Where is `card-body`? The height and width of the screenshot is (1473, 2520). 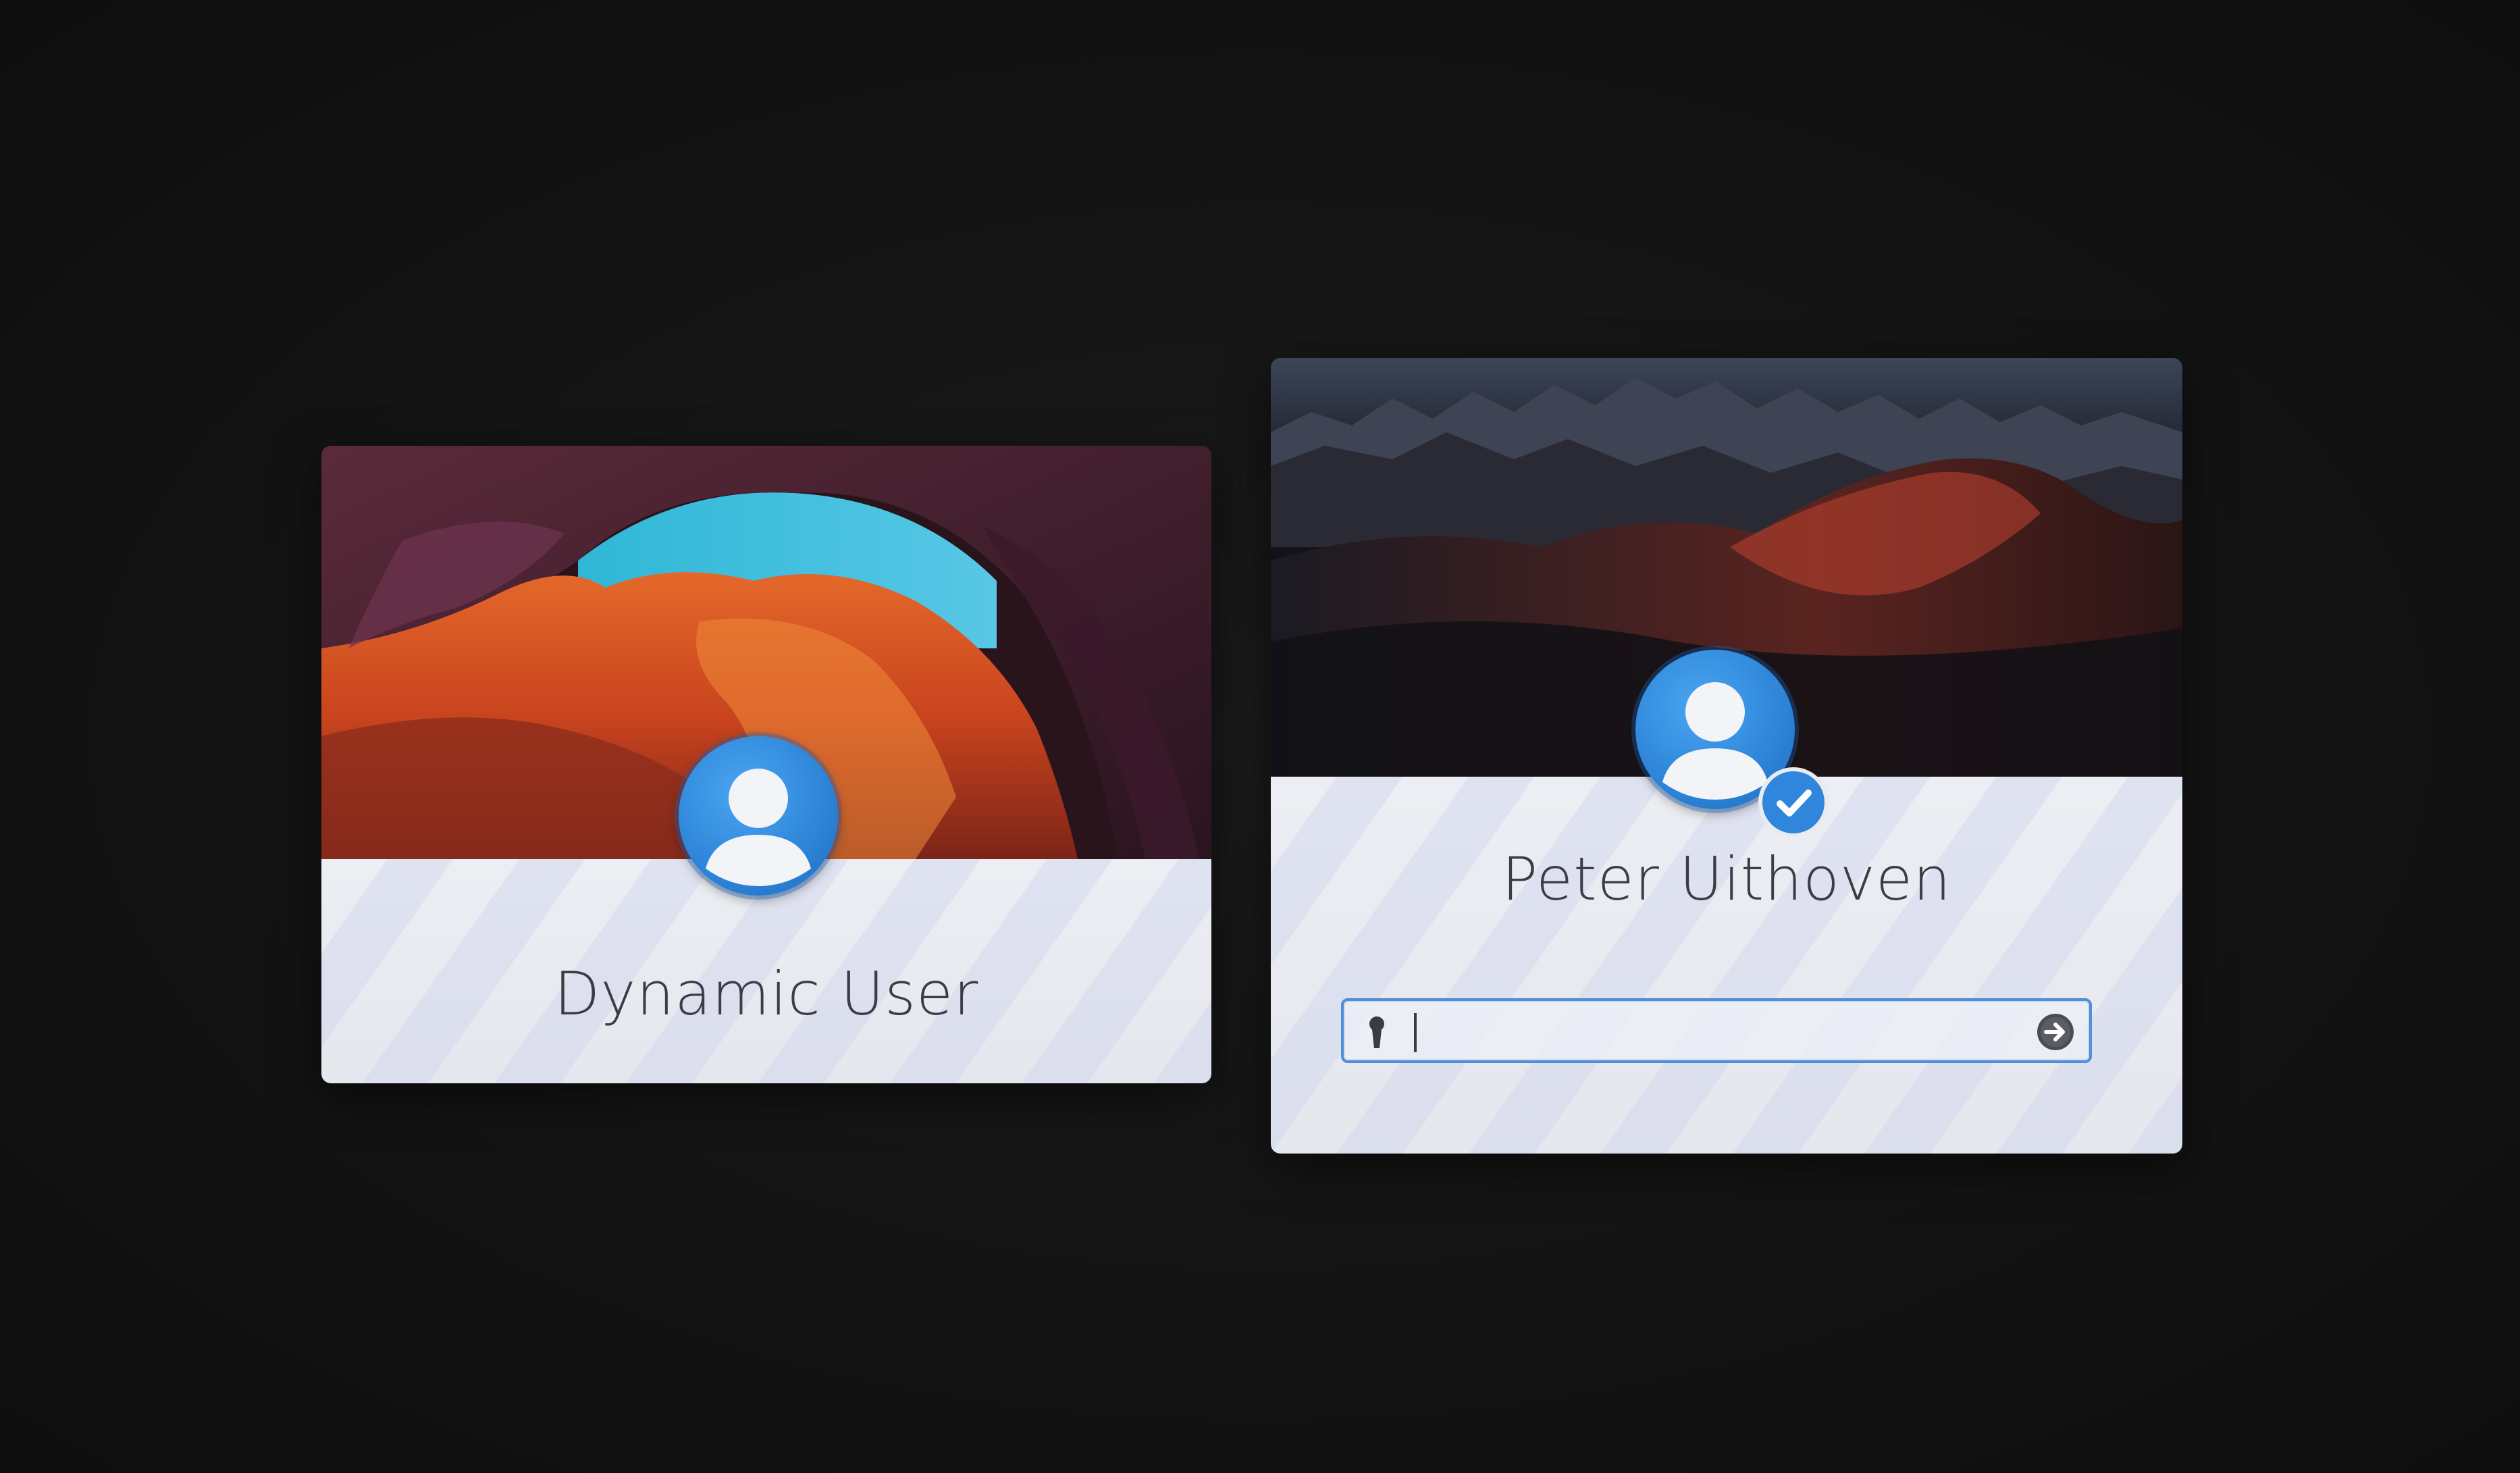 card-body is located at coordinates (1727, 965).